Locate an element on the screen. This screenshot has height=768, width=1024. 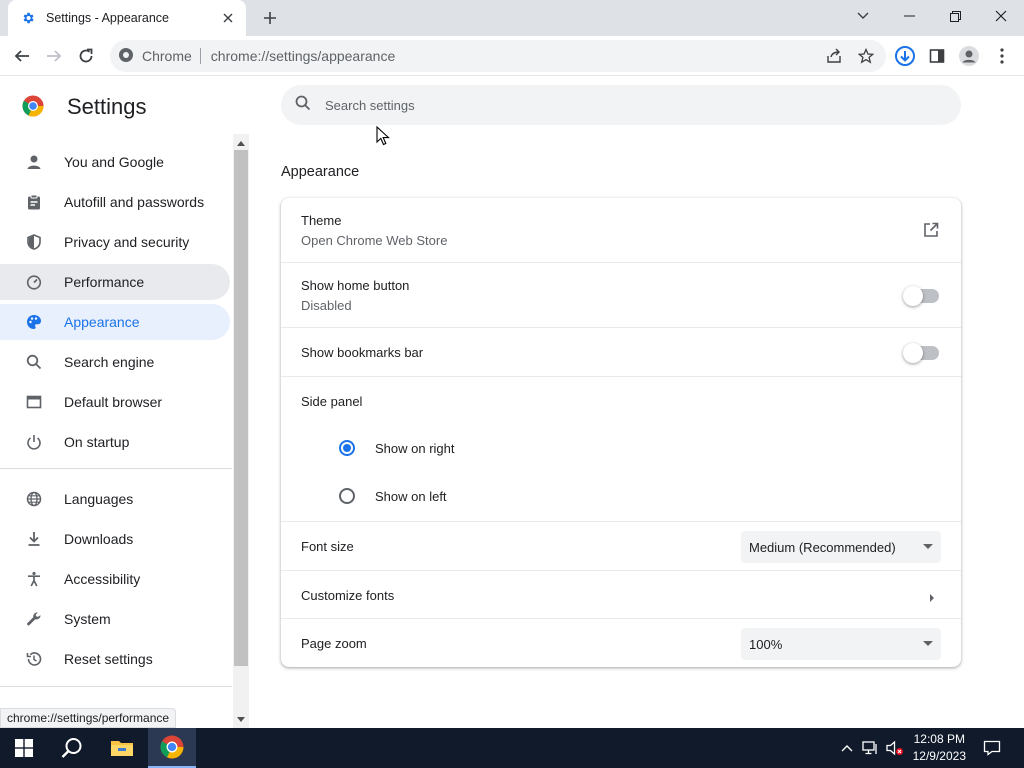
font-size-select: Medium (Recommended) is located at coordinates (841, 547).